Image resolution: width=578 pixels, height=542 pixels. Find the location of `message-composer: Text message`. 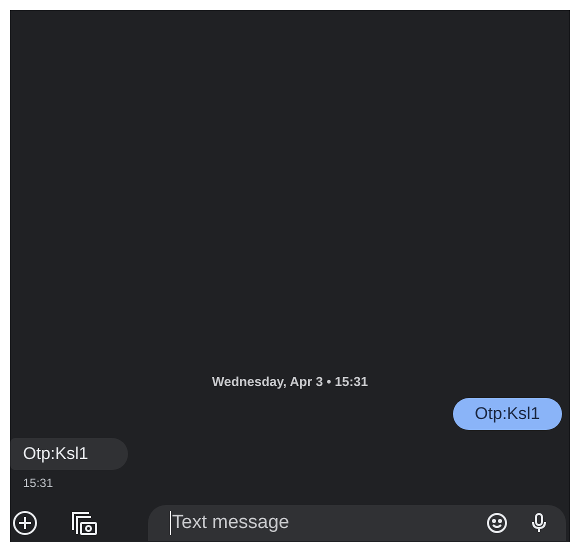

message-composer: Text message is located at coordinates (357, 523).